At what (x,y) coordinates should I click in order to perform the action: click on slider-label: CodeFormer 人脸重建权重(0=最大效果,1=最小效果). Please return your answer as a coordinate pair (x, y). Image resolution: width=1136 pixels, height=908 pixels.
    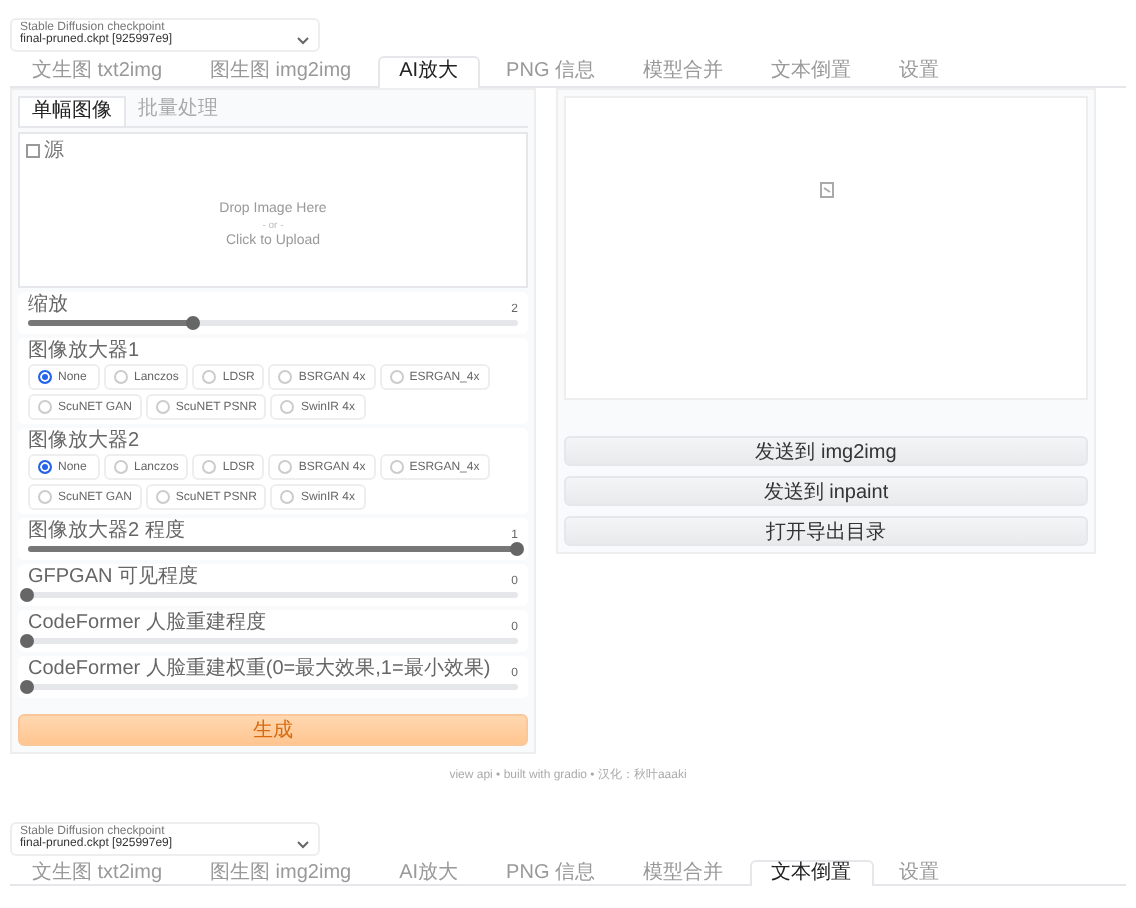
    Looking at the image, I should click on (259, 669).